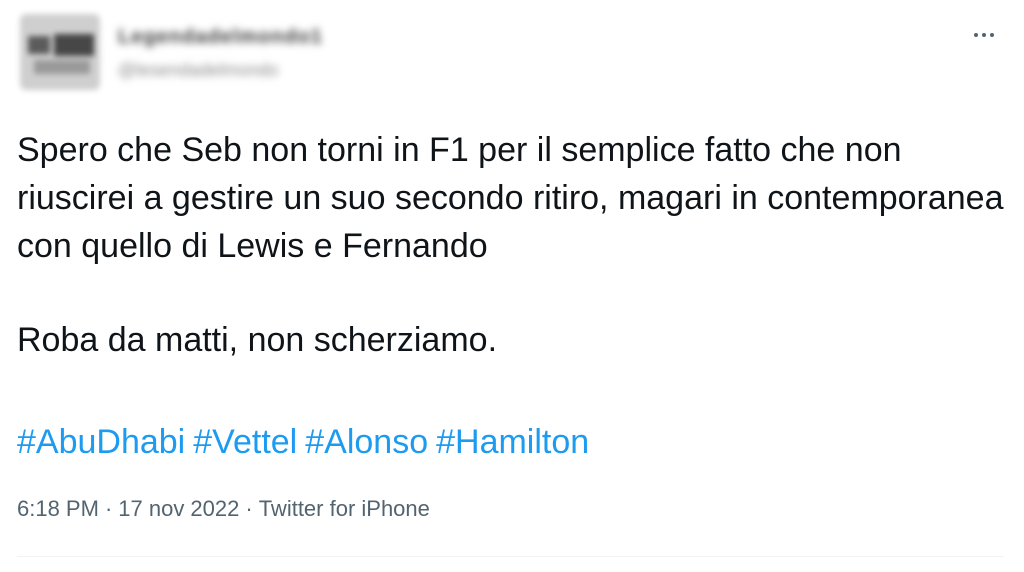 The width and height of the screenshot is (1024, 572). What do you see at coordinates (257, 340) in the screenshot?
I see `tweet-paragraph: Roba da matti, non scherziamo.` at bounding box center [257, 340].